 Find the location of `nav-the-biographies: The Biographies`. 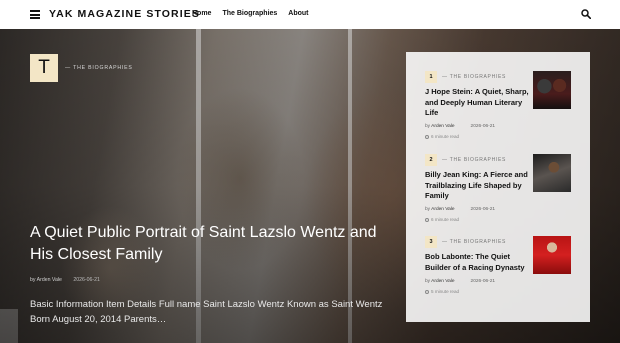

nav-the-biographies: The Biographies is located at coordinates (249, 13).